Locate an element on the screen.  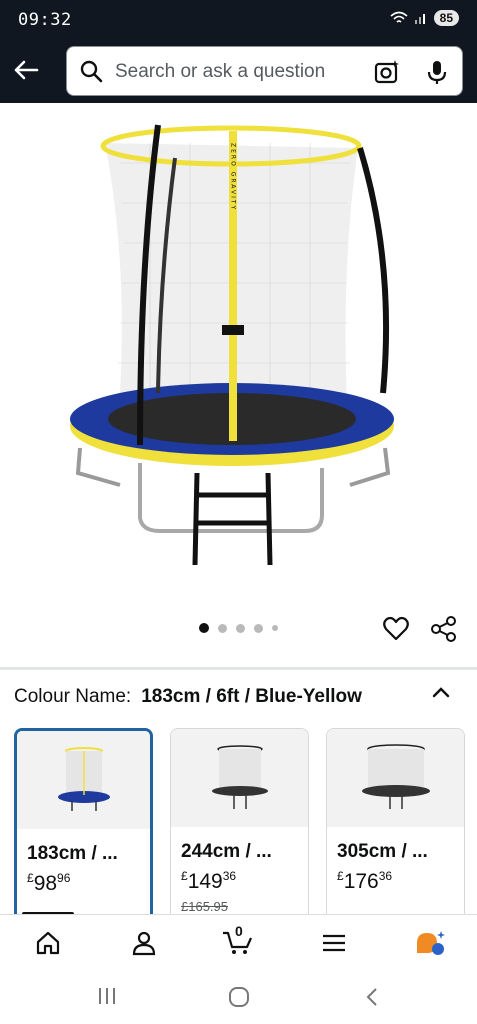
status-time: 09:32 is located at coordinates (45, 20).